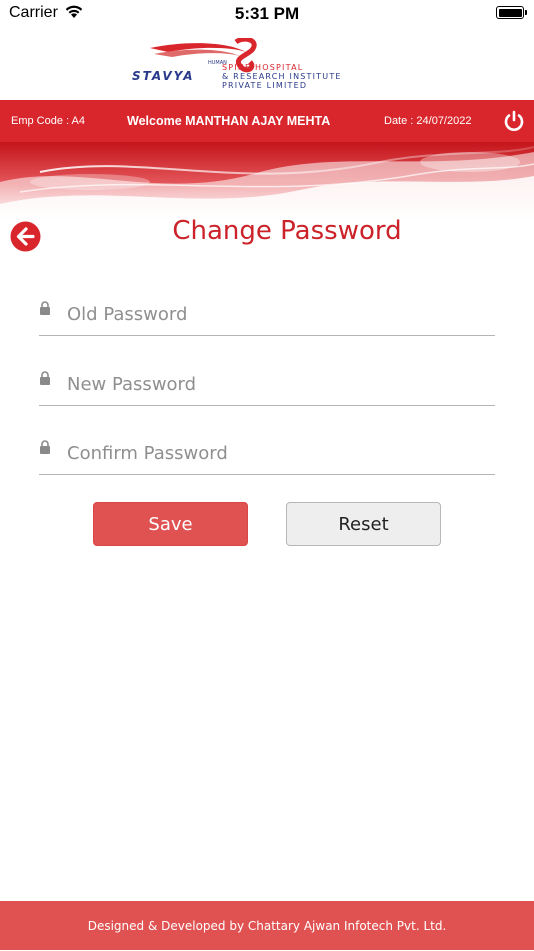 The image size is (534, 951). I want to click on old-password-field, so click(267, 315).